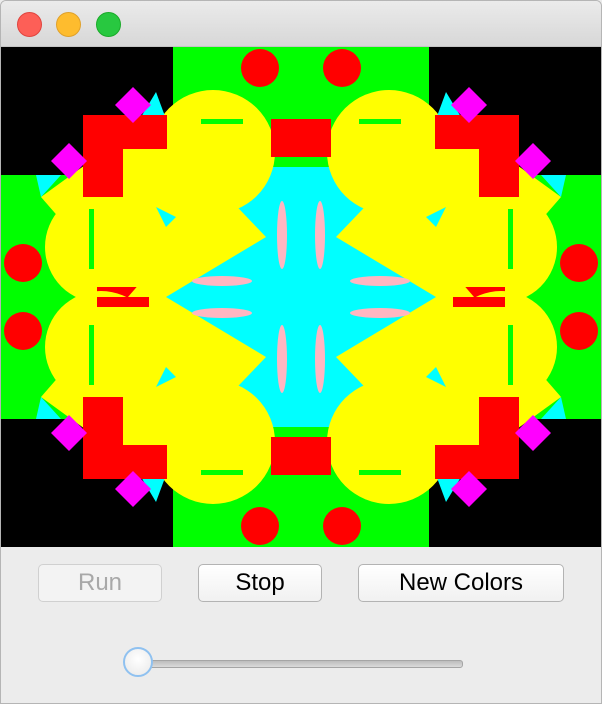 This screenshot has height=704, width=602. I want to click on speed-slider-thumb, so click(138, 662).